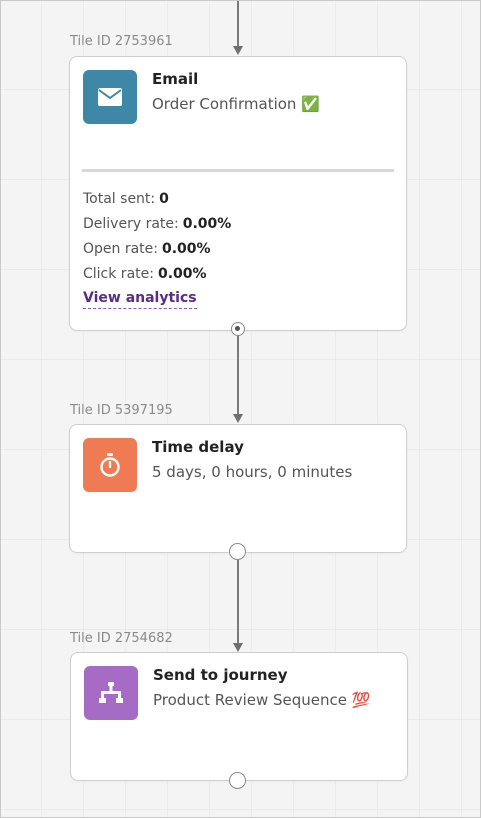  Describe the element at coordinates (121, 41) in the screenshot. I see `tile-id-label: Tile ID 2753961` at that location.